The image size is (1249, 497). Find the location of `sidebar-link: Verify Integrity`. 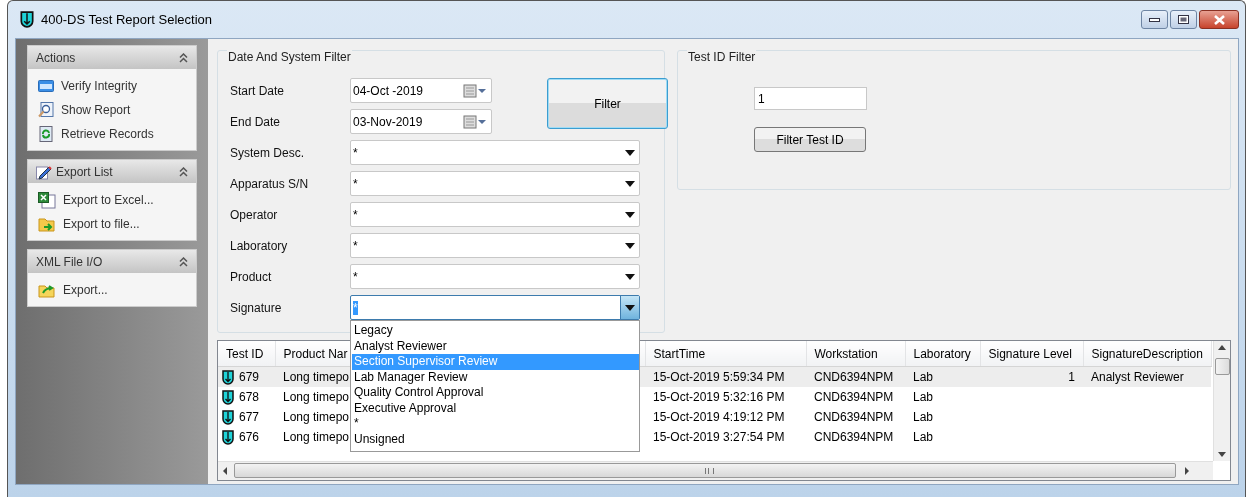

sidebar-link: Verify Integrity is located at coordinates (99, 86).